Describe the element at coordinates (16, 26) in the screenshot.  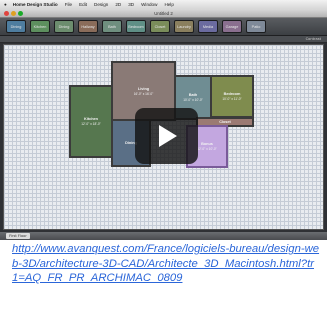
I see `room-button-dining: Dining` at that location.